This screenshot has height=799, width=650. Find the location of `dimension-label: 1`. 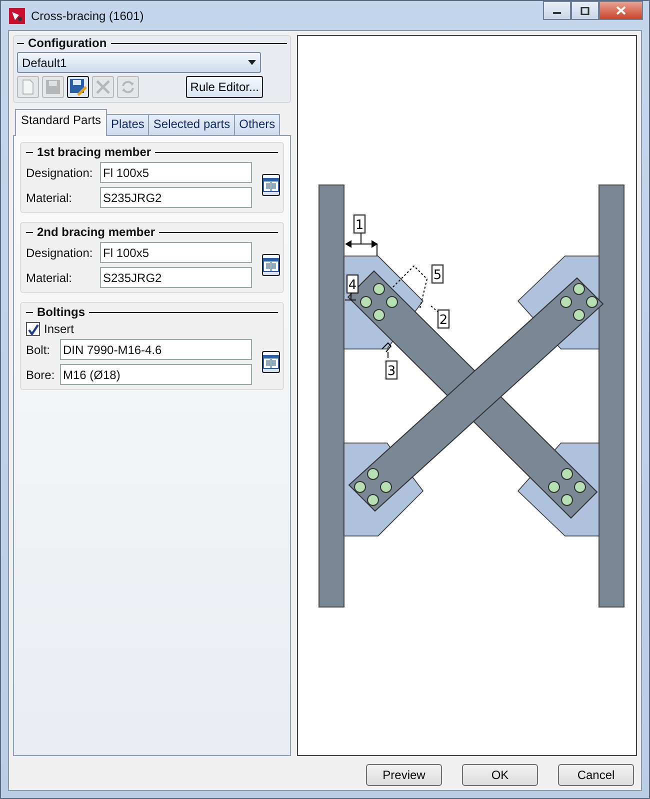

dimension-label: 1 is located at coordinates (359, 225).